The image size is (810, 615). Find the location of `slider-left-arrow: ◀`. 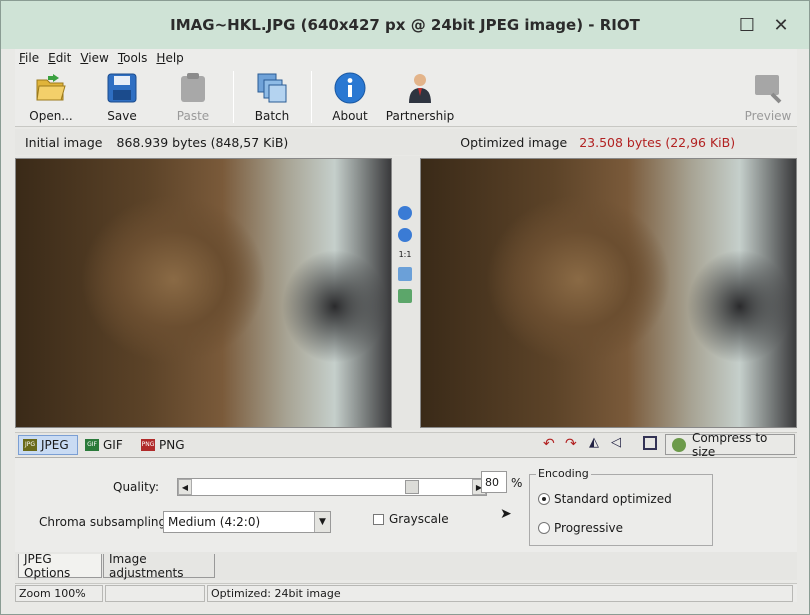

slider-left-arrow: ◀ is located at coordinates (185, 487).